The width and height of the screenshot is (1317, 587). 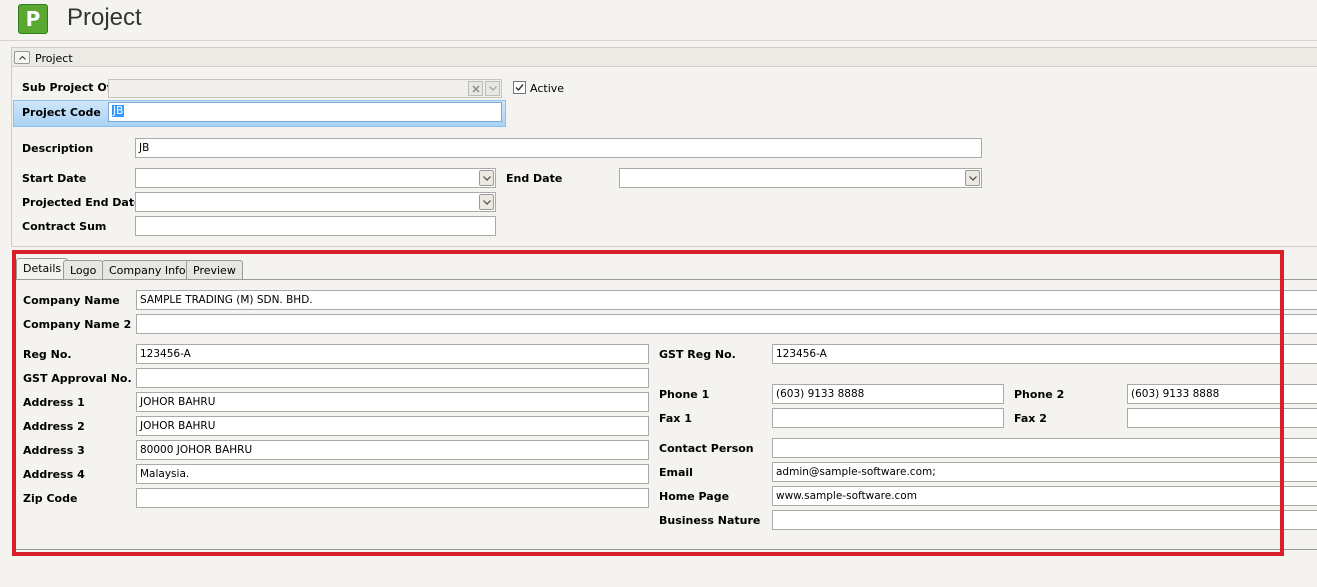 I want to click on company-name2-label: Company Name 2, so click(x=77, y=324).